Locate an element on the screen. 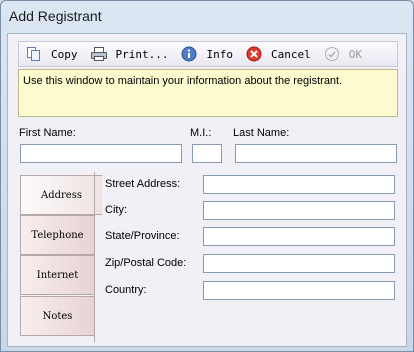 Image resolution: width=414 pixels, height=352 pixels. last-name-field is located at coordinates (316, 153).